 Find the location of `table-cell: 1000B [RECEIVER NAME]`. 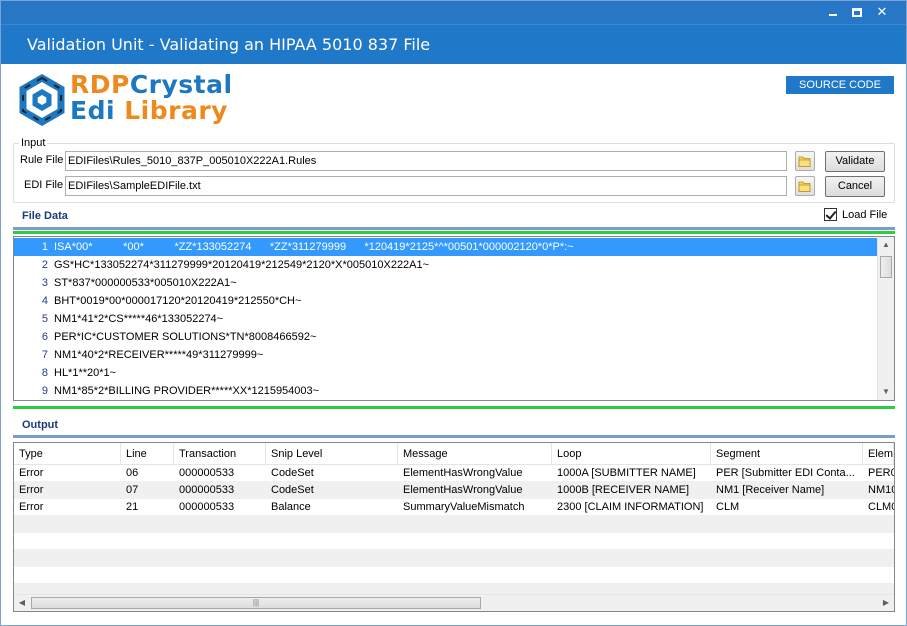

table-cell: 1000B [RECEIVER NAME] is located at coordinates (623, 490).